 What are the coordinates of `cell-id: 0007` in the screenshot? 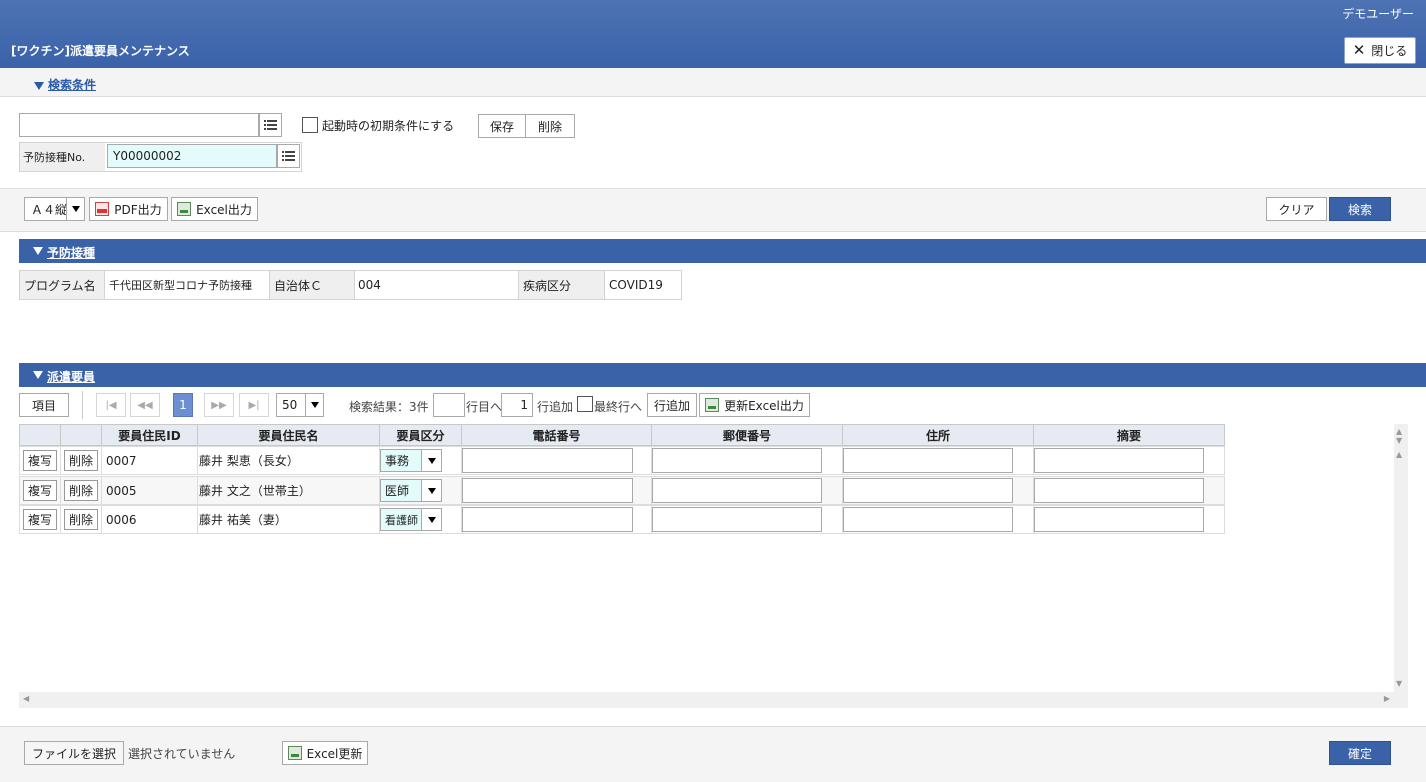 It's located at (149, 460).